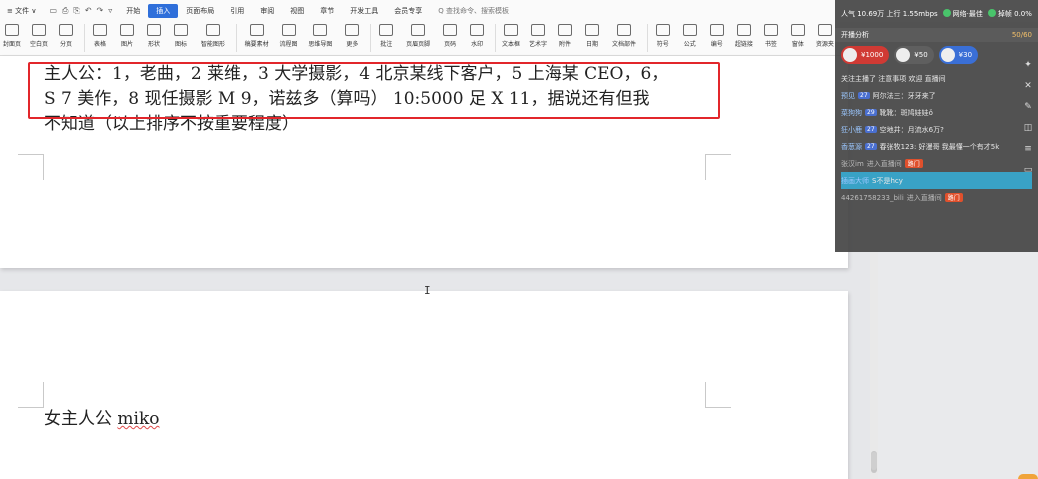 This screenshot has height=479, width=1038. What do you see at coordinates (887, 112) in the screenshot?
I see `chat-message: 菜狗狗 29 靴靴：斑鸠娃娃ǒ` at bounding box center [887, 112].